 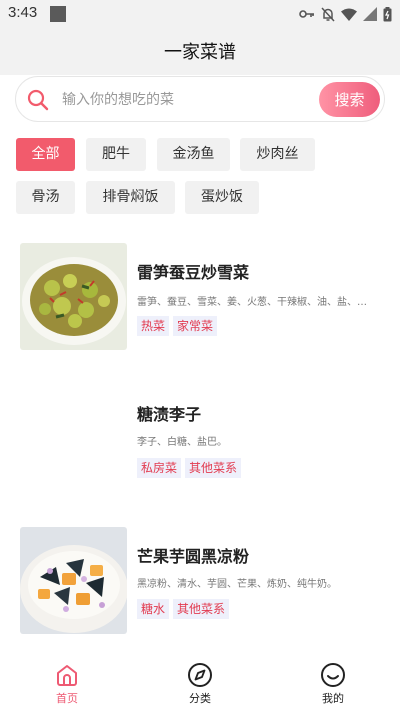 I want to click on recipe-tags: 私房菜 其他菜系, so click(x=189, y=468).